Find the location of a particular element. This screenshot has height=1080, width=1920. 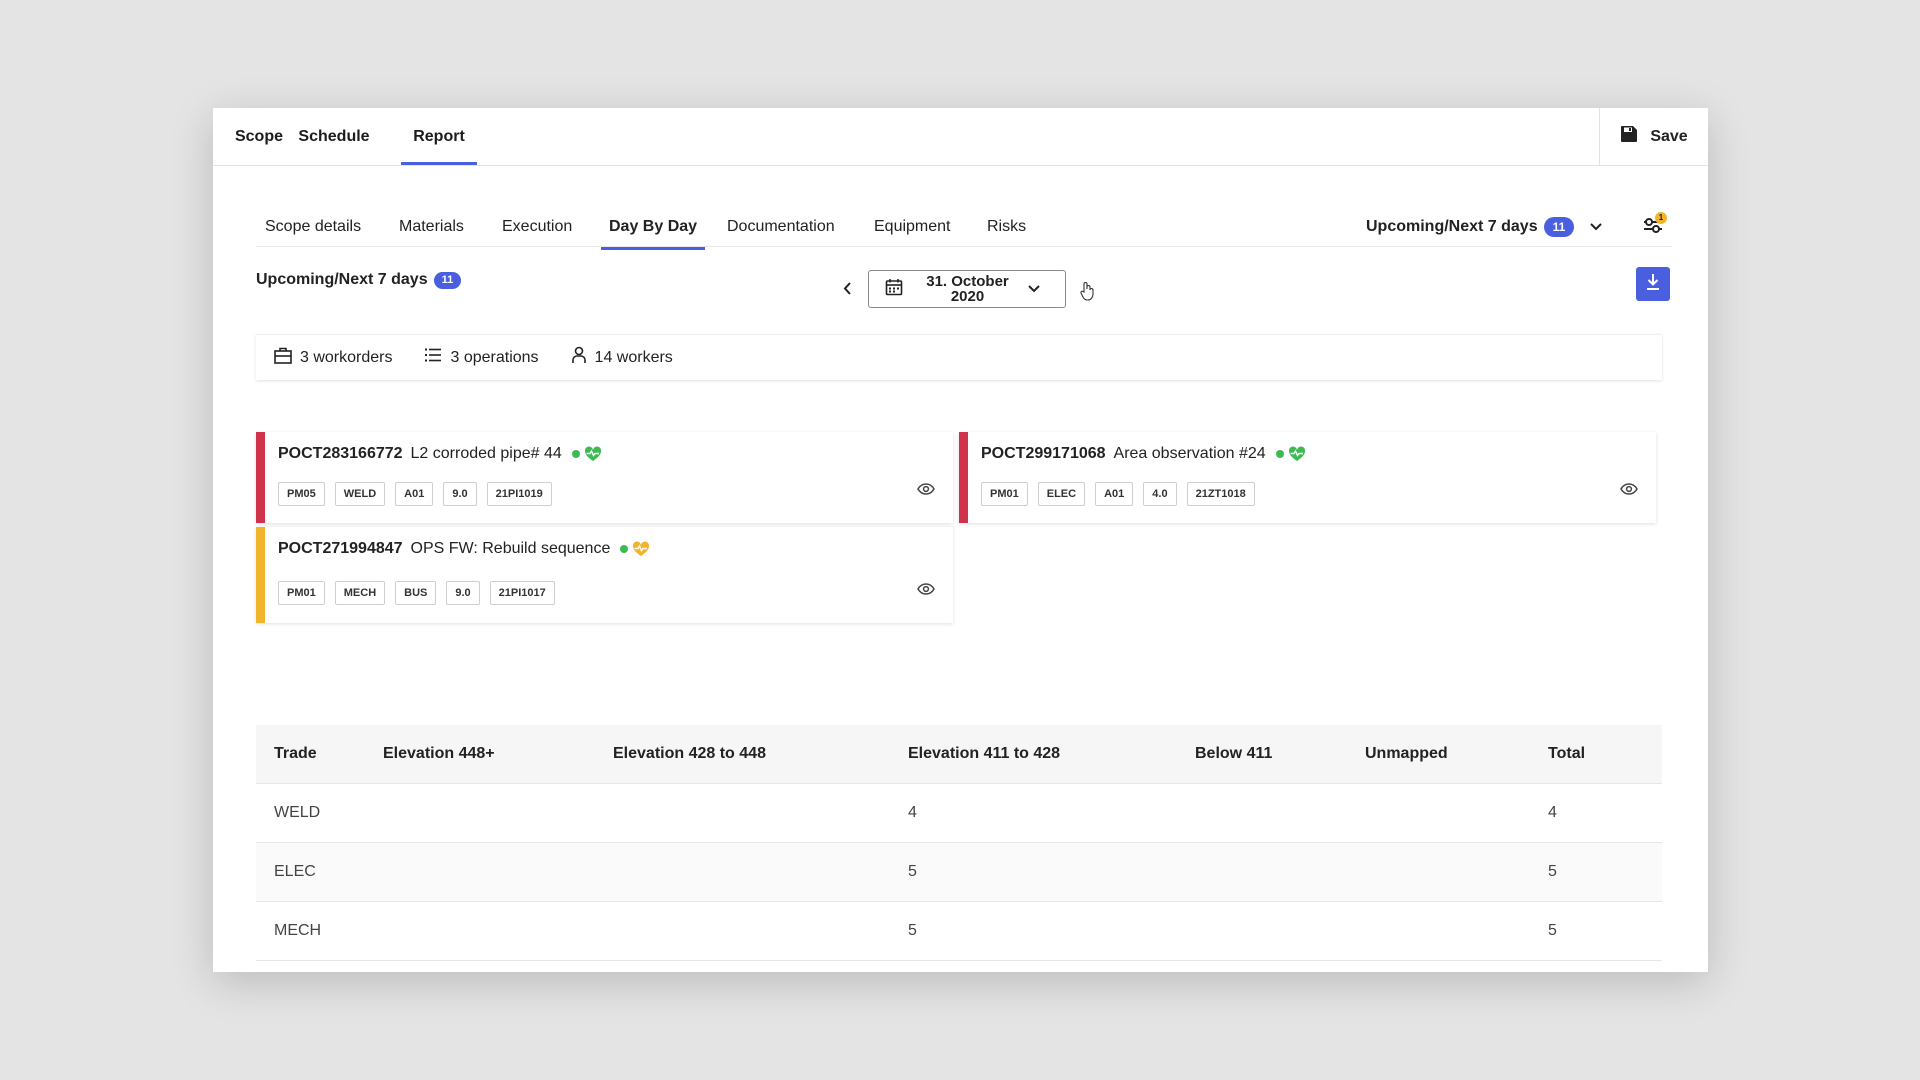

period-filter-label: Upcoming/Next 7 days is located at coordinates (1452, 226).